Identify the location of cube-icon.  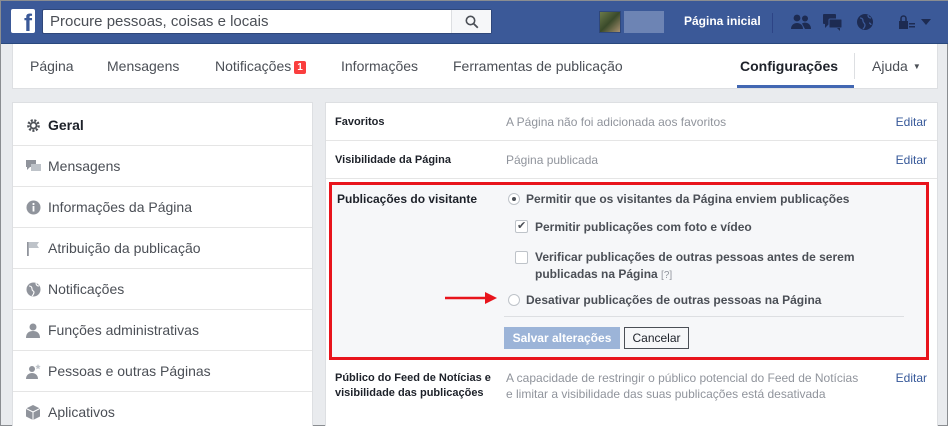
(33, 412).